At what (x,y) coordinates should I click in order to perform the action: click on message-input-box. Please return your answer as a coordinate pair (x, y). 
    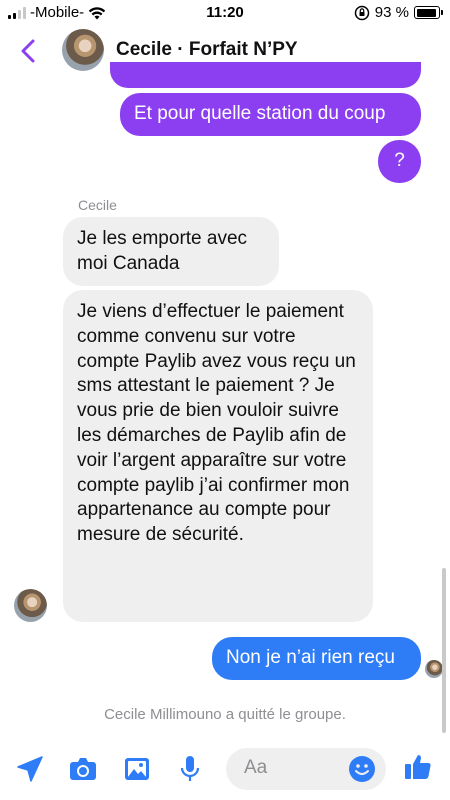
    Looking at the image, I should click on (306, 769).